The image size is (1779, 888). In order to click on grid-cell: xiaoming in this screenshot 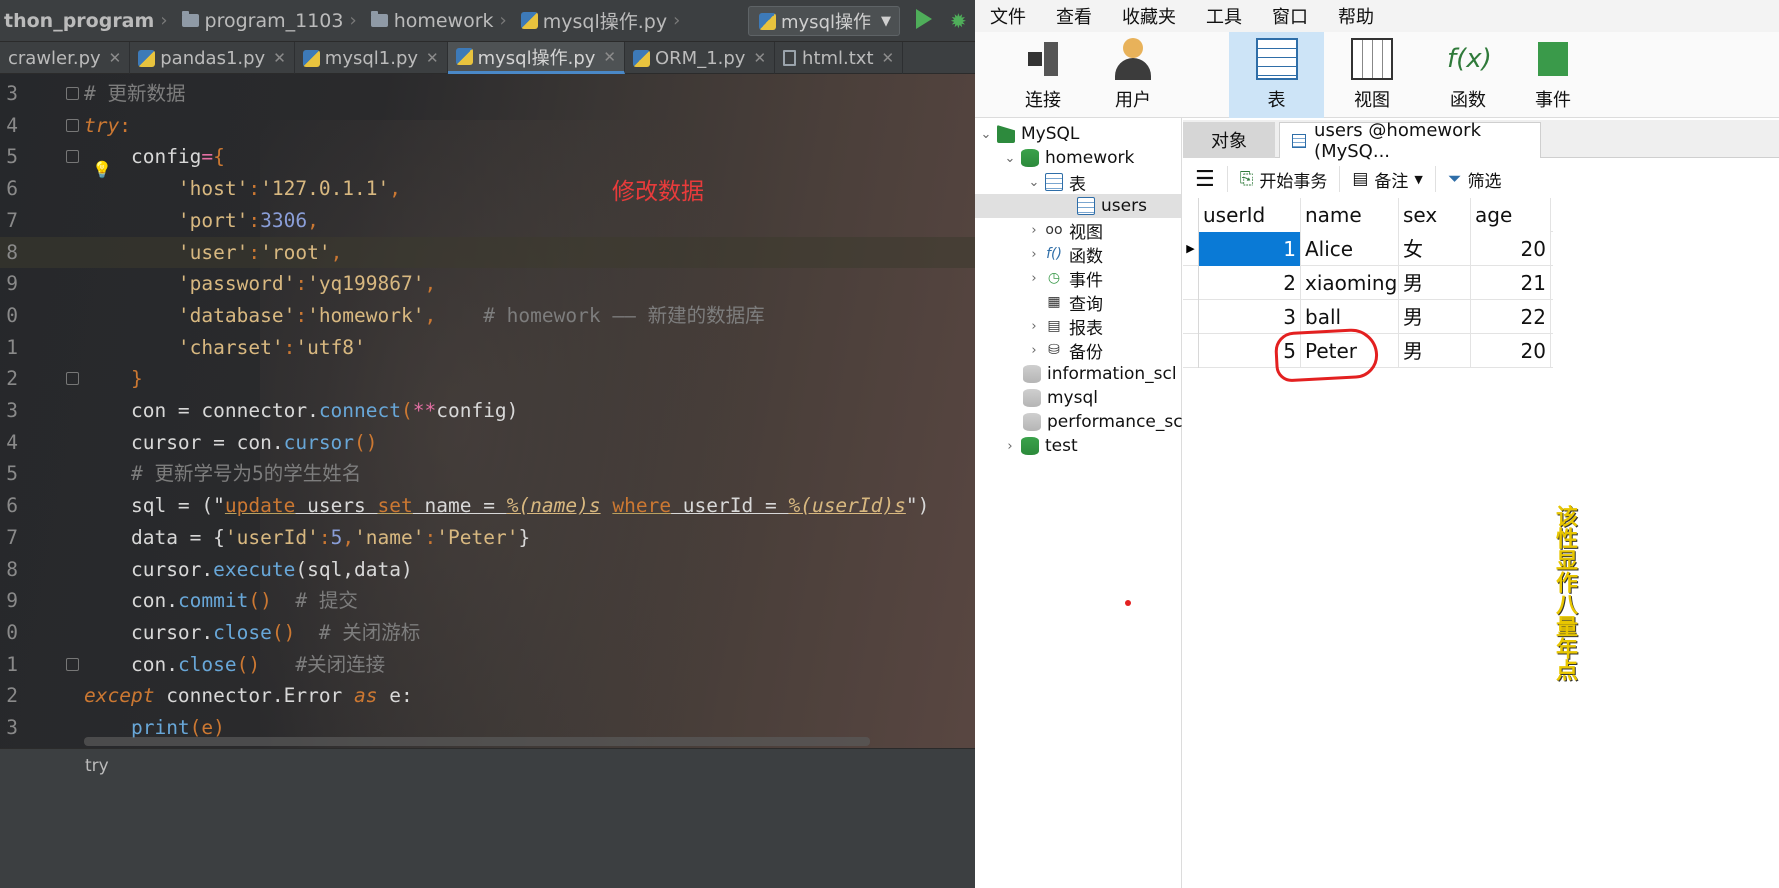, I will do `click(1350, 283)`.